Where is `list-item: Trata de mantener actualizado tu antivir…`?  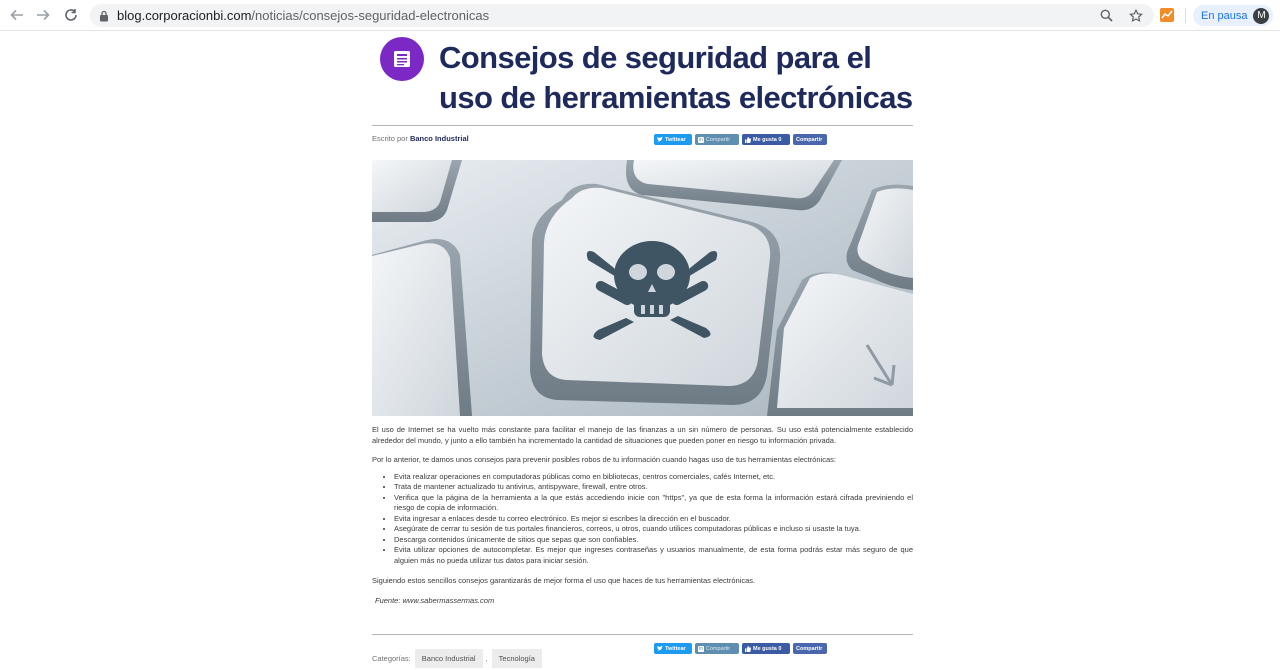
list-item: Trata de mantener actualizado tu antivir… is located at coordinates (653, 487).